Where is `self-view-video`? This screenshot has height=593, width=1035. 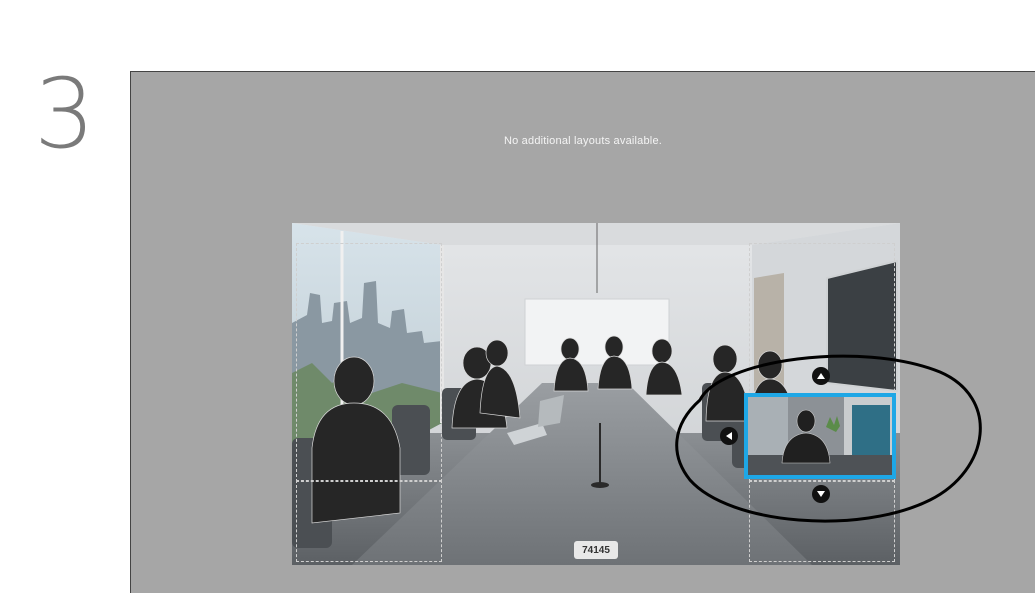 self-view-video is located at coordinates (820, 436).